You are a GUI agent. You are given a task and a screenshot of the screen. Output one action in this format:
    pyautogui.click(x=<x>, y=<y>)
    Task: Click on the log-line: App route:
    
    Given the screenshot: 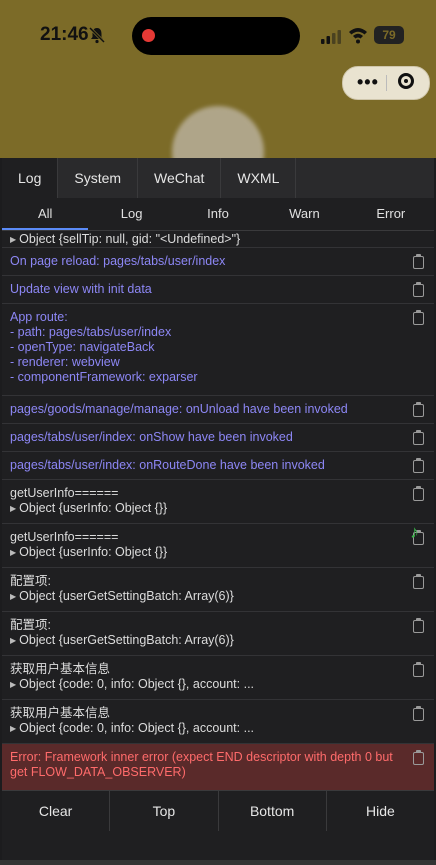 What is the action you would take?
    pyautogui.click(x=202, y=317)
    